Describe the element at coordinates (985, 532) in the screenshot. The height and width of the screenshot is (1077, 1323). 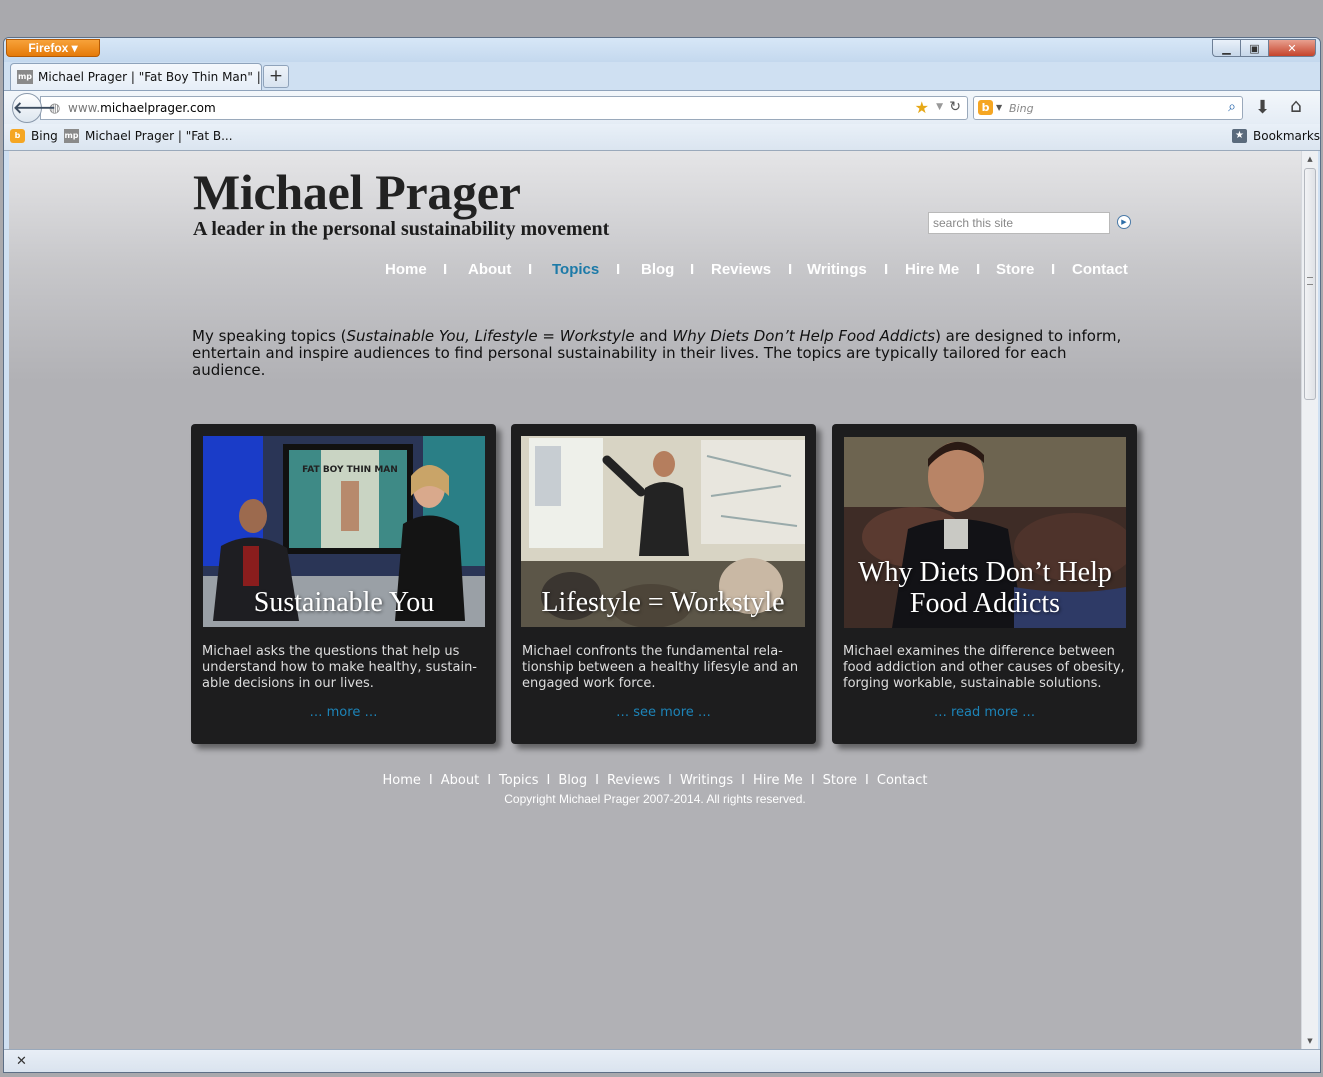
I see `topic-image-why-diets: Why Diets Don’t Help Food Addicts` at that location.